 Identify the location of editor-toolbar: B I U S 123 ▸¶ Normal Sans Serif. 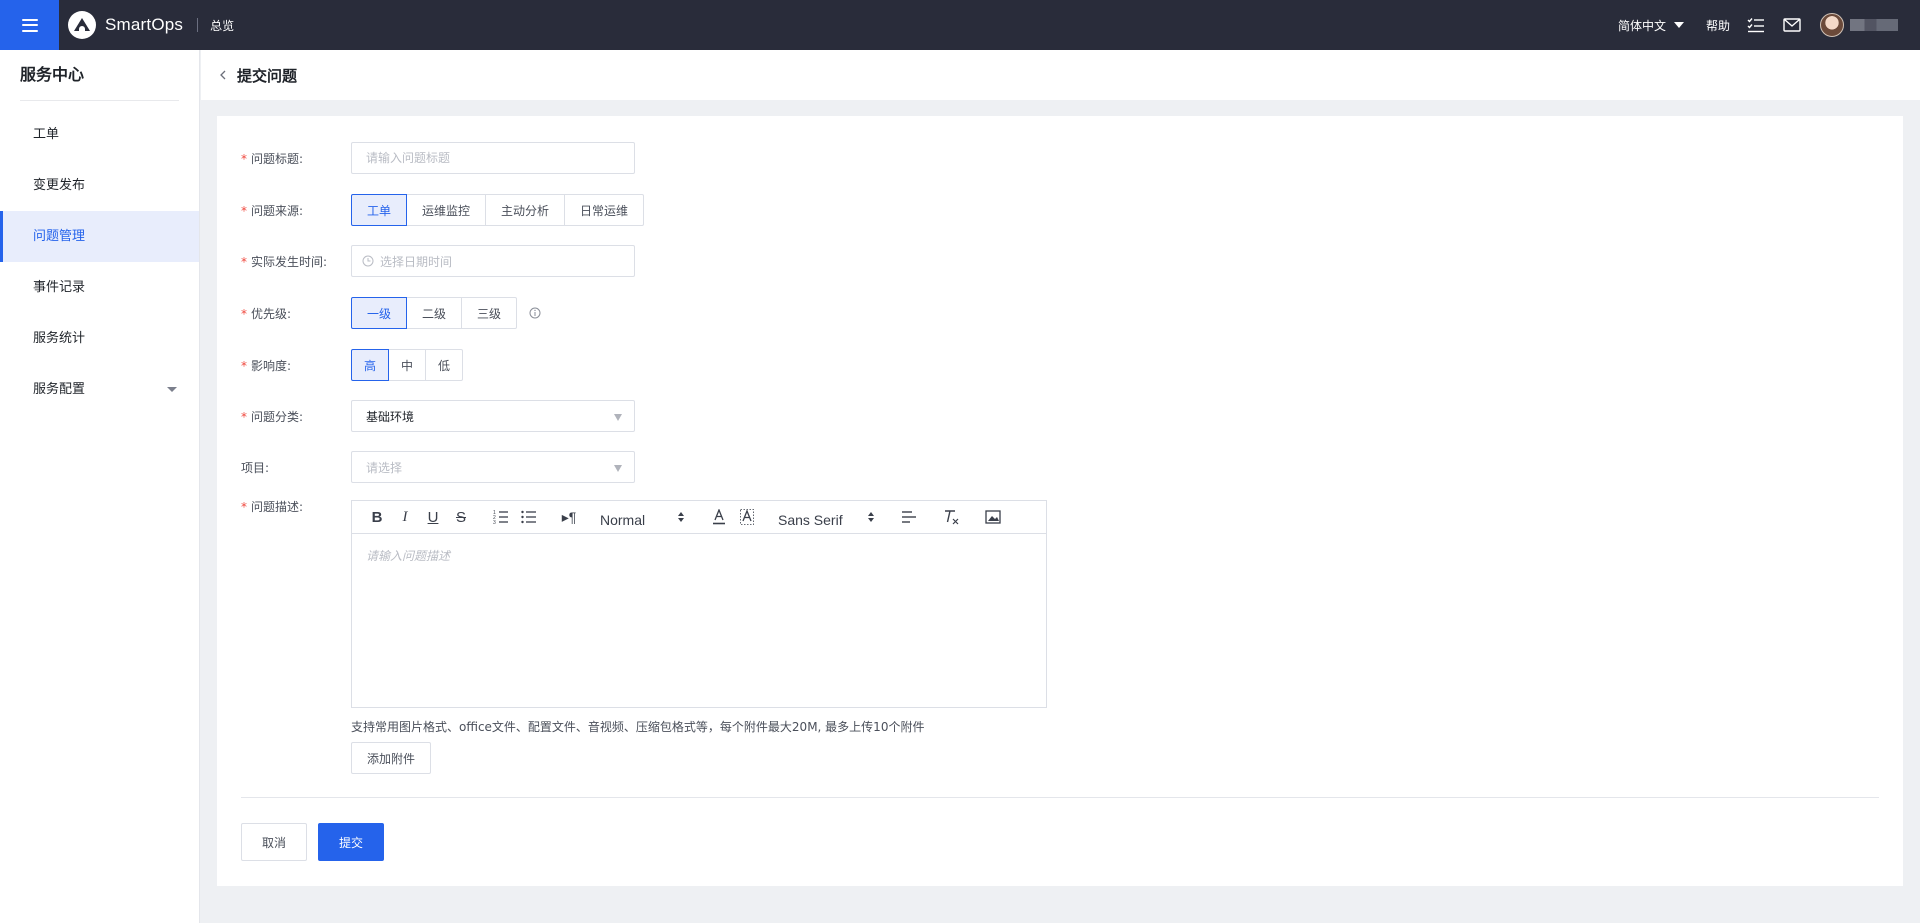
(699, 517).